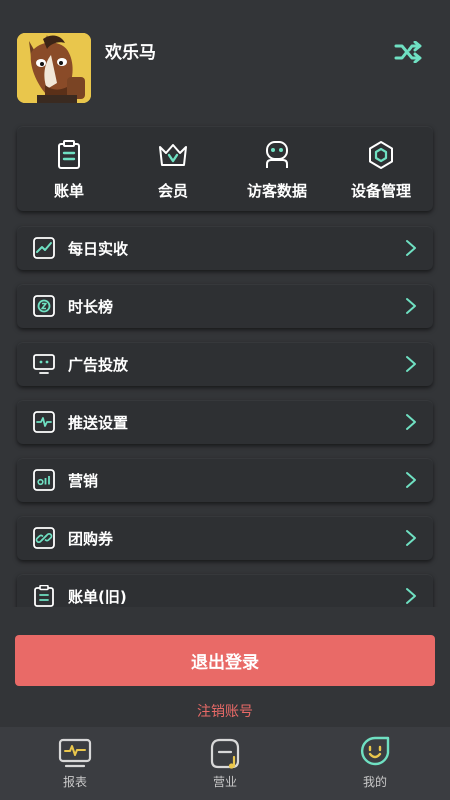 The height and width of the screenshot is (800, 450). What do you see at coordinates (74, 782) in the screenshot?
I see `tab-label: 报表` at bounding box center [74, 782].